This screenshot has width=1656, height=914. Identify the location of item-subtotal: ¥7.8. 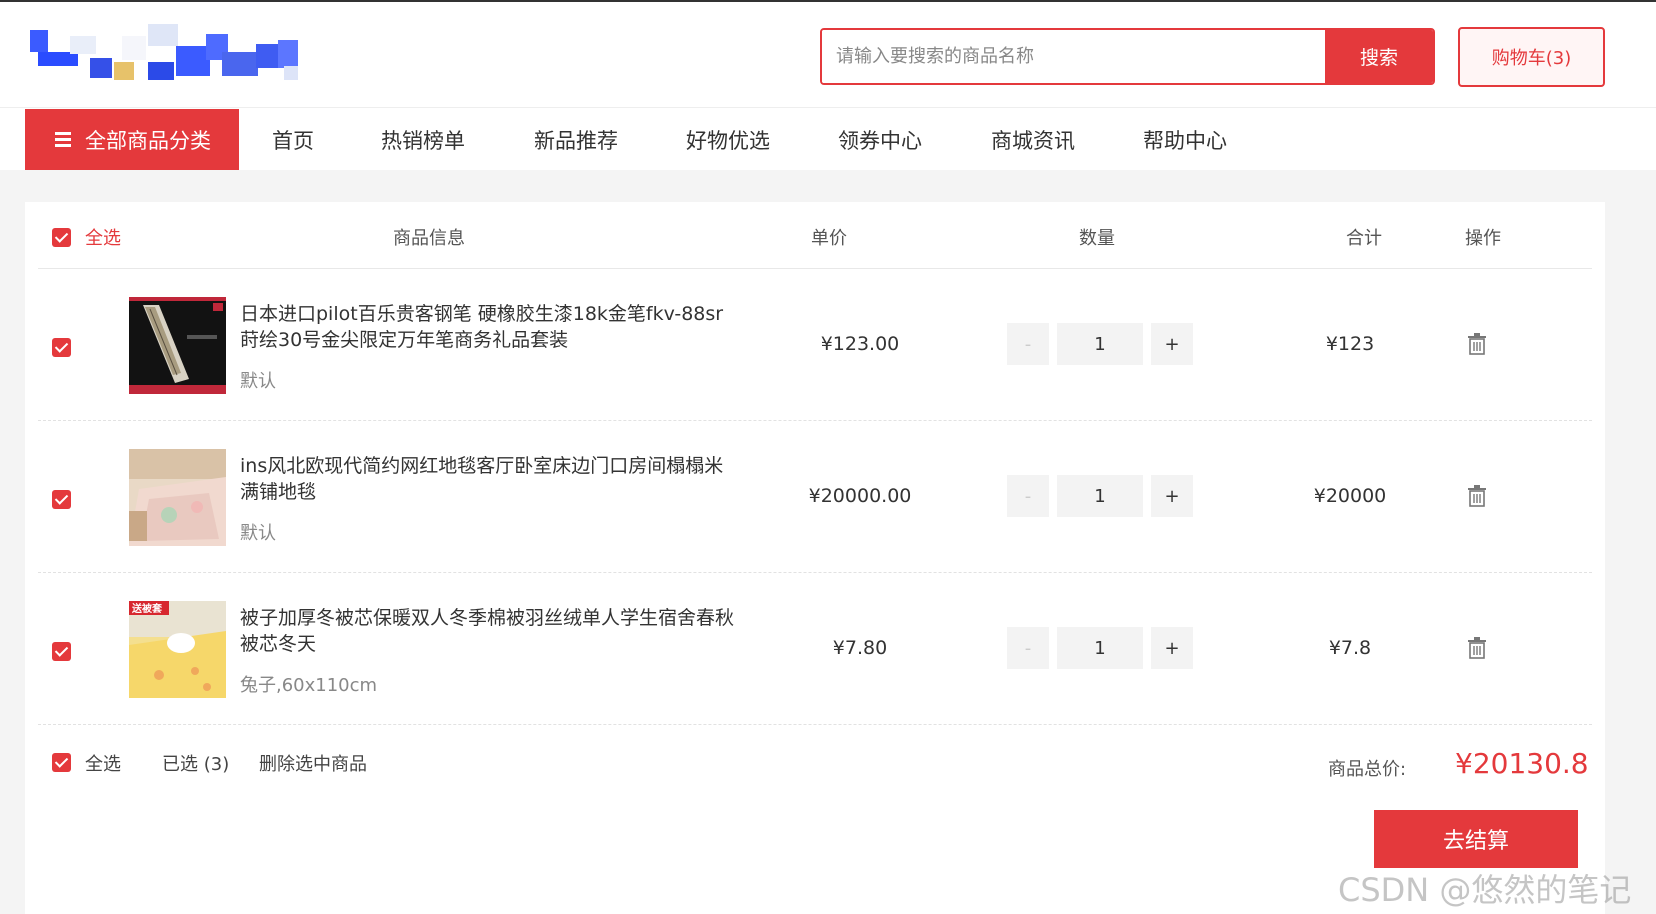
(1350, 648).